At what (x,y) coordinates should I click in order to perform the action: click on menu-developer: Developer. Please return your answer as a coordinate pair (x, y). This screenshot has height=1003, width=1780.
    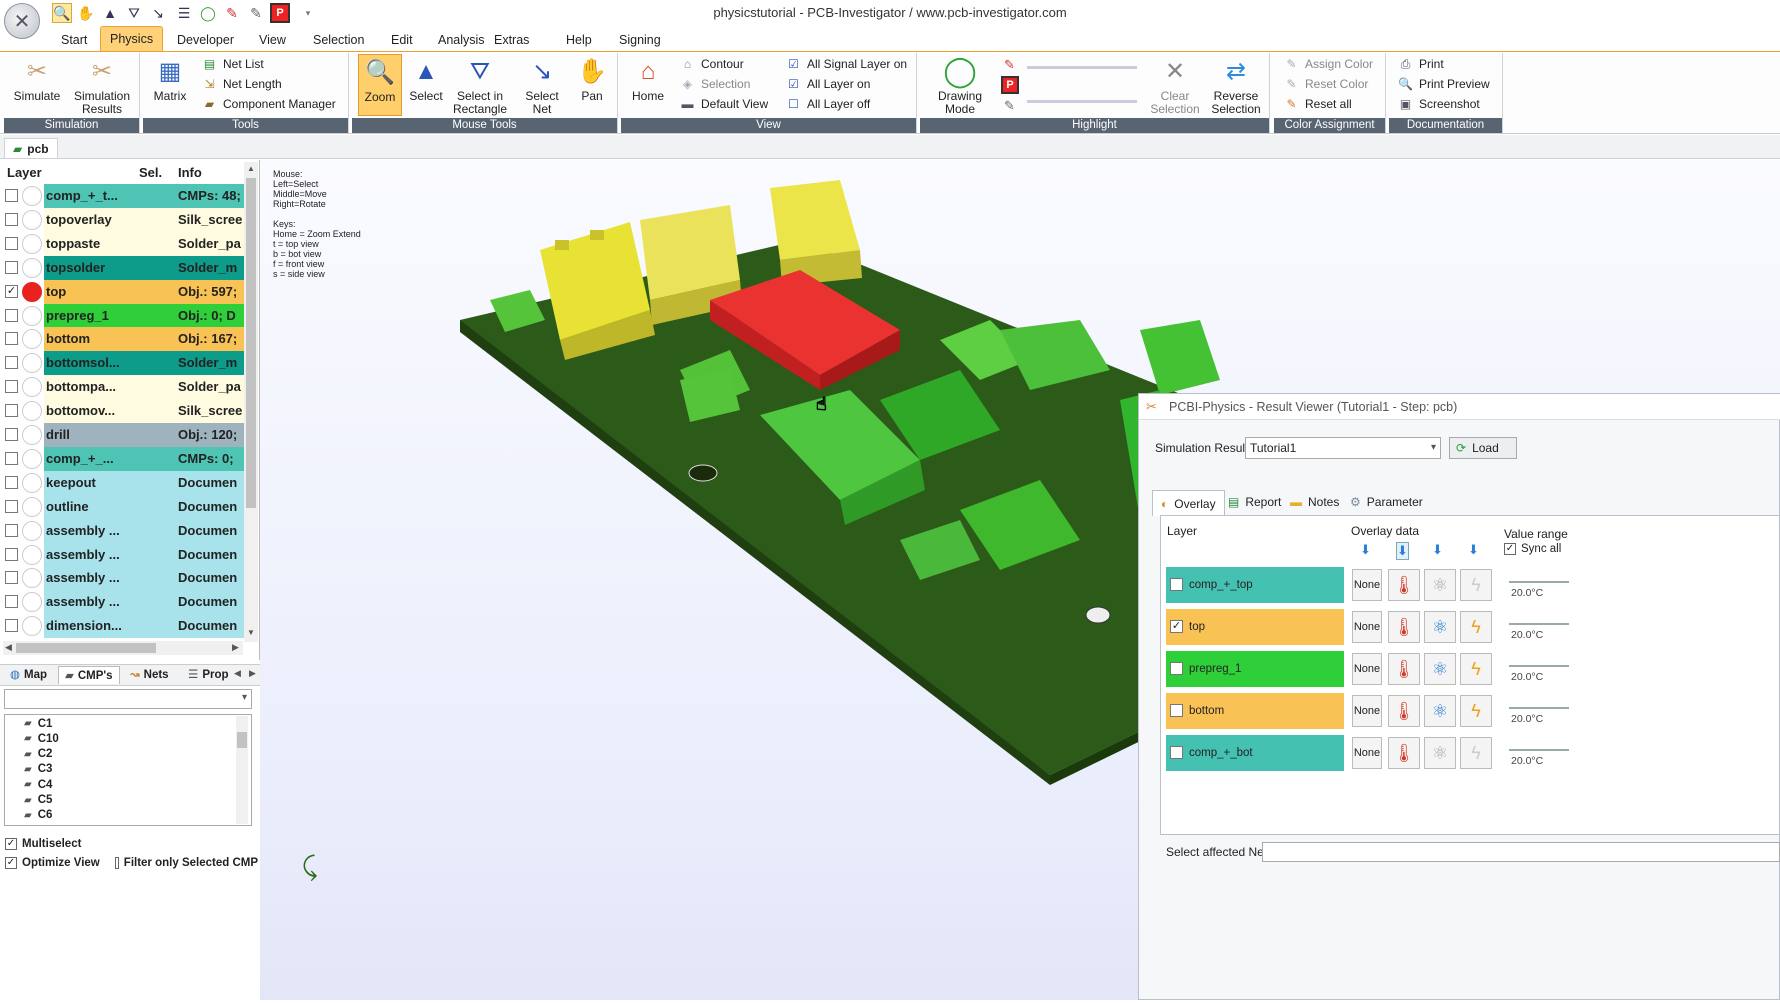
    Looking at the image, I should click on (205, 40).